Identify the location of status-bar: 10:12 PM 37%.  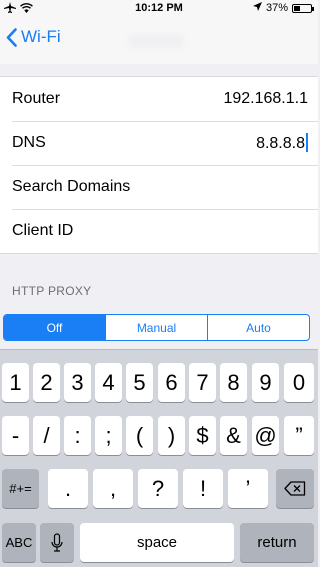
(159, 9).